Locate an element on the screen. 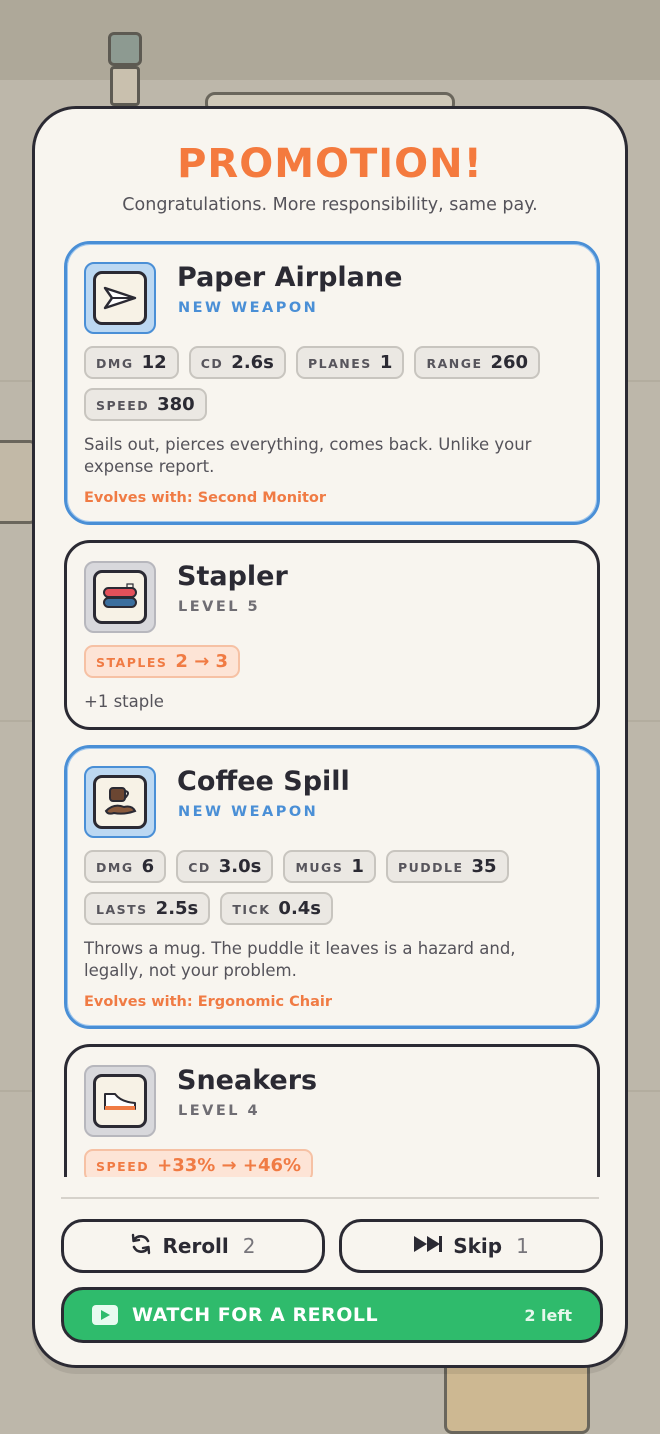 Image resolution: width=660 pixels, height=1434 pixels. watch-for-reroll-button: WATCH FOR A REROLL 2 left is located at coordinates (332, 1315).